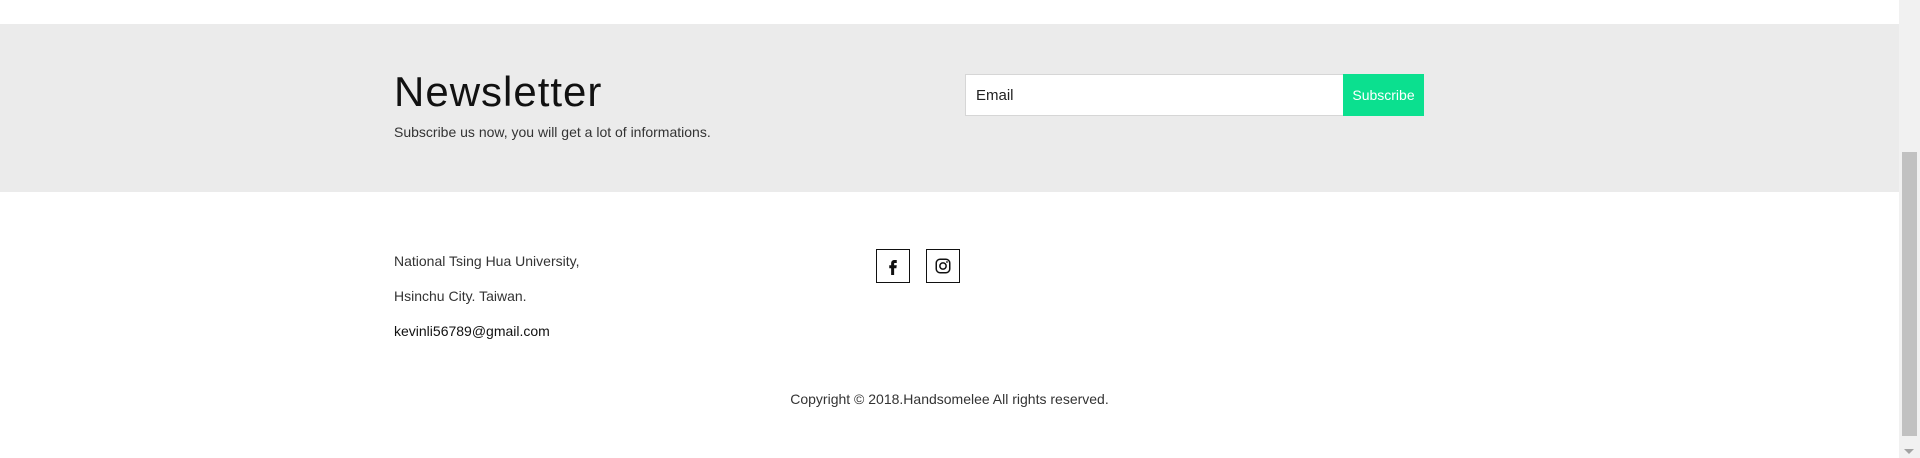  I want to click on instagram-icon, so click(943, 266).